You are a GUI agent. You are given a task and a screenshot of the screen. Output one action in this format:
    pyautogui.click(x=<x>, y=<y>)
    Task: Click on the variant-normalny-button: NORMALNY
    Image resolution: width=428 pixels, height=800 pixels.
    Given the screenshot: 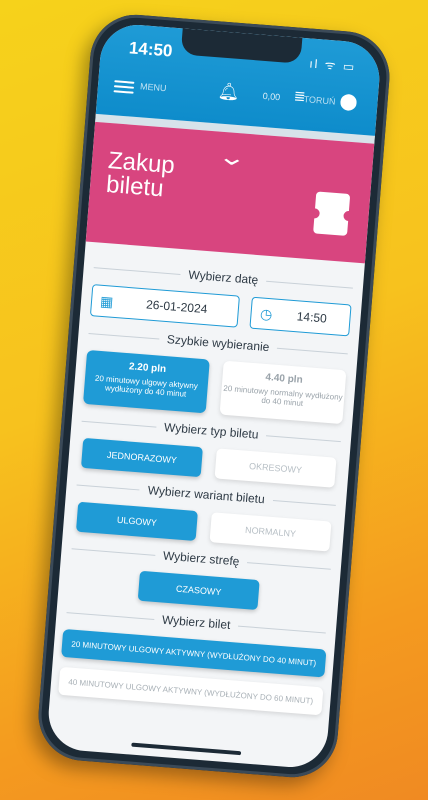 What is the action you would take?
    pyautogui.click(x=270, y=532)
    